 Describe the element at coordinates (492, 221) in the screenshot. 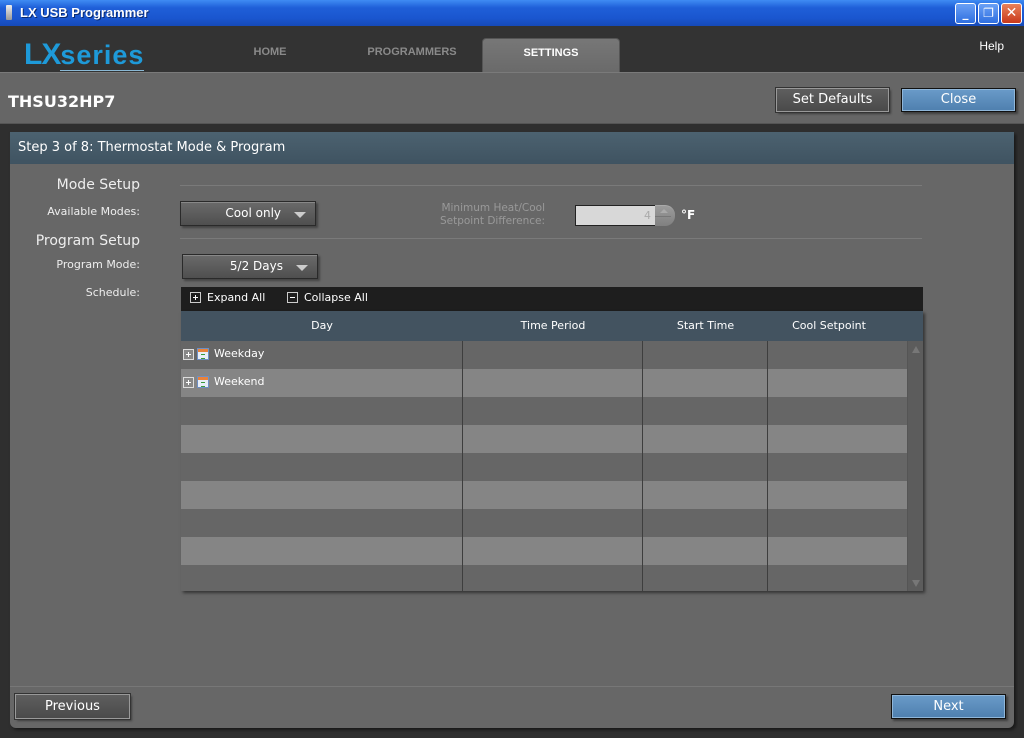

I see `min-setpoint-diff-label-line2: Setpoint Difference:` at that location.